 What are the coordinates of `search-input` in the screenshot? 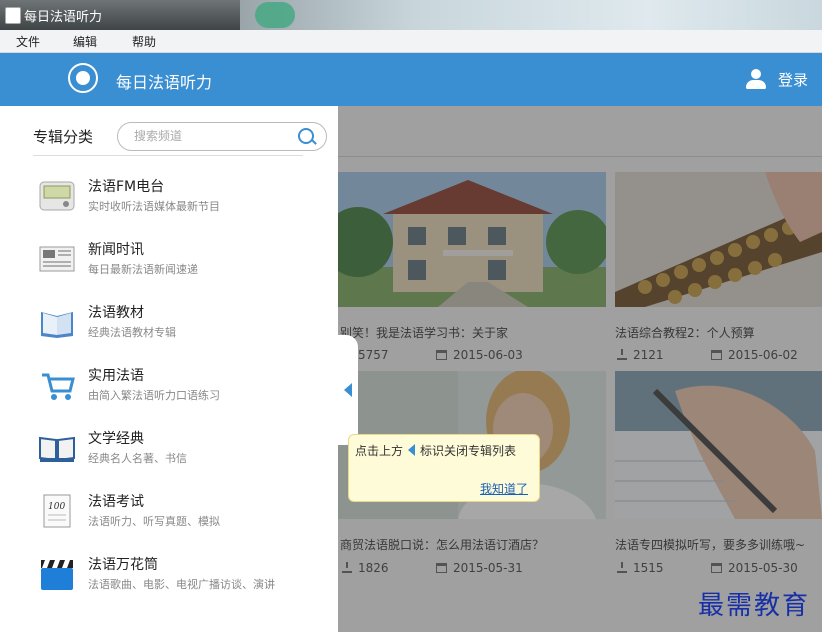 It's located at (214, 136).